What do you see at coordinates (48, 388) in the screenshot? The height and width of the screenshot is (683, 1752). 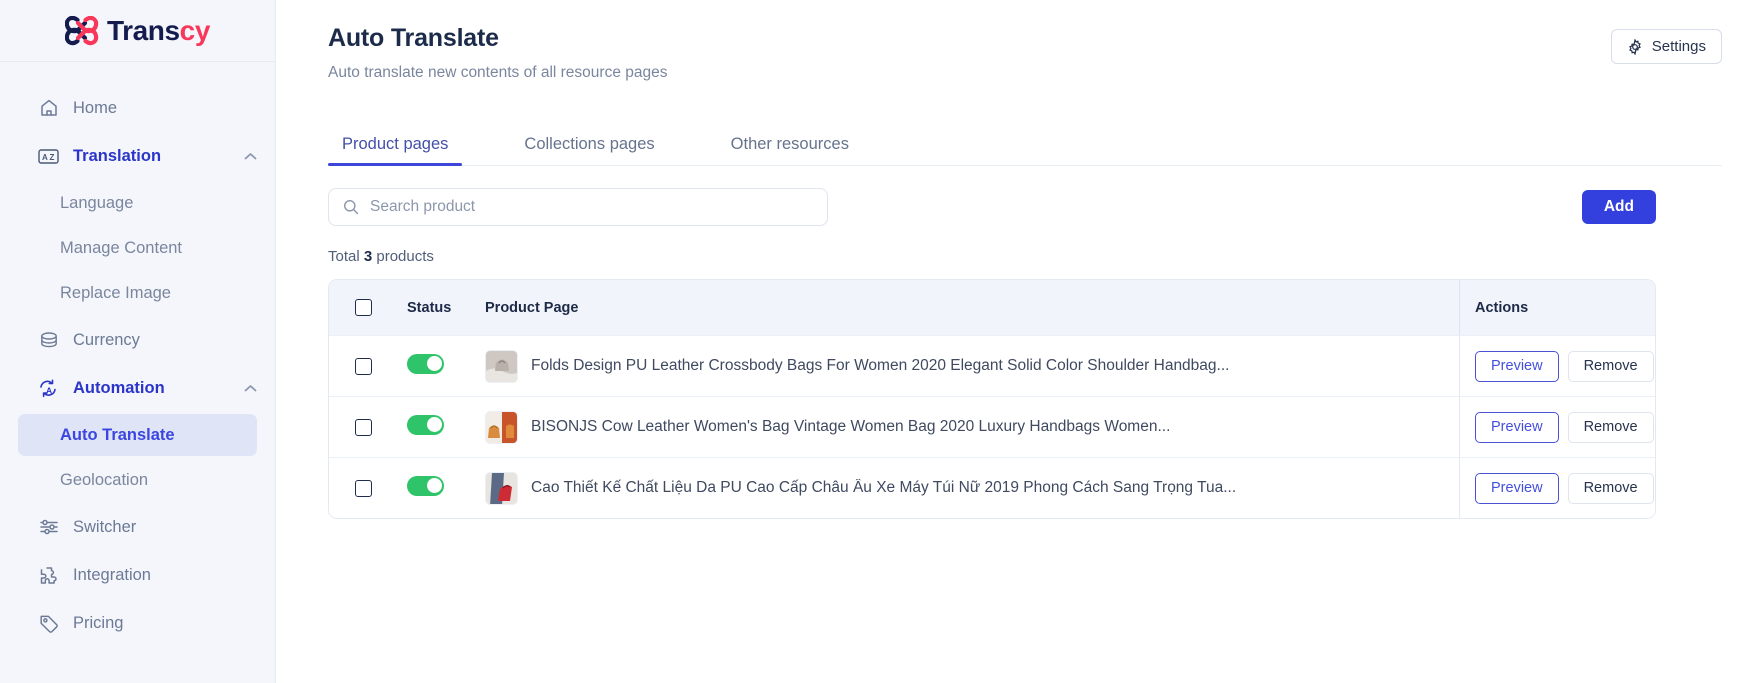 I see `automation-refresh-a-icon: A` at bounding box center [48, 388].